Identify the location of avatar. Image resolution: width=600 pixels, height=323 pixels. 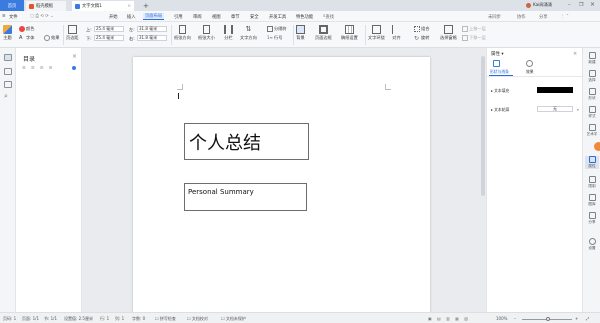
(528, 5).